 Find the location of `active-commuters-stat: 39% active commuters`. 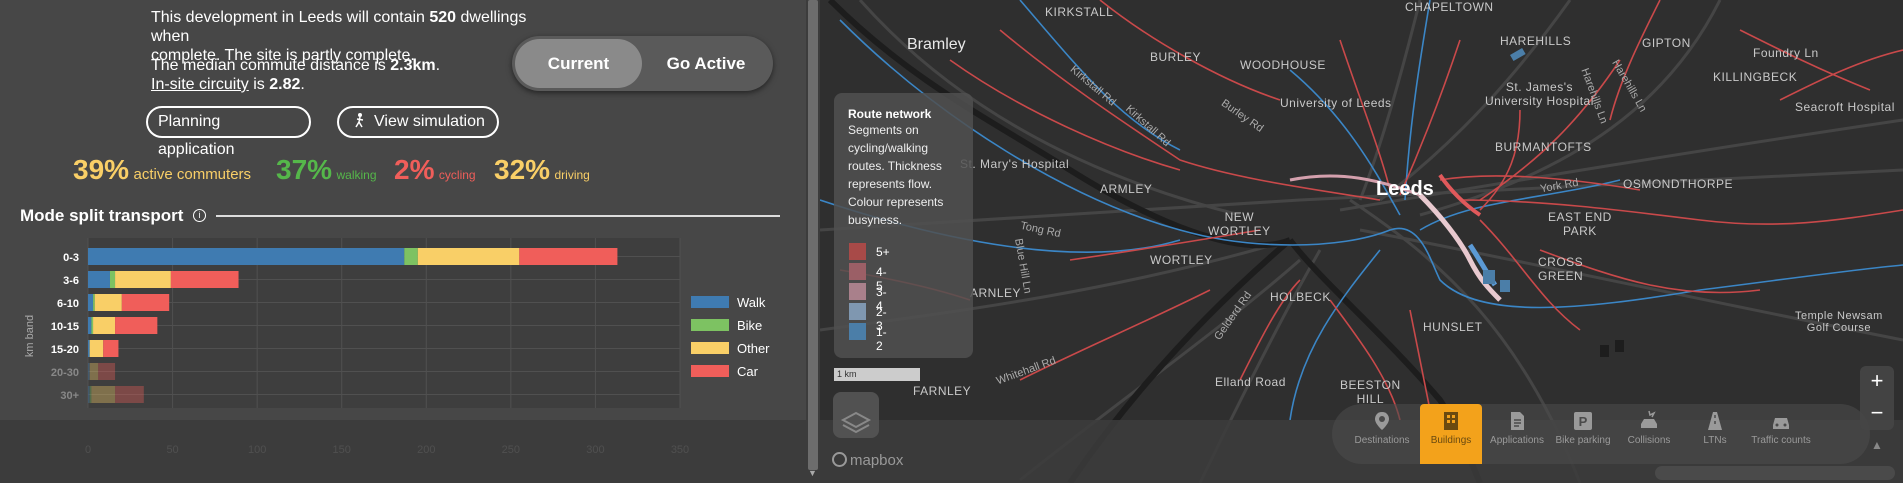

active-commuters-stat: 39% active commuters is located at coordinates (162, 170).